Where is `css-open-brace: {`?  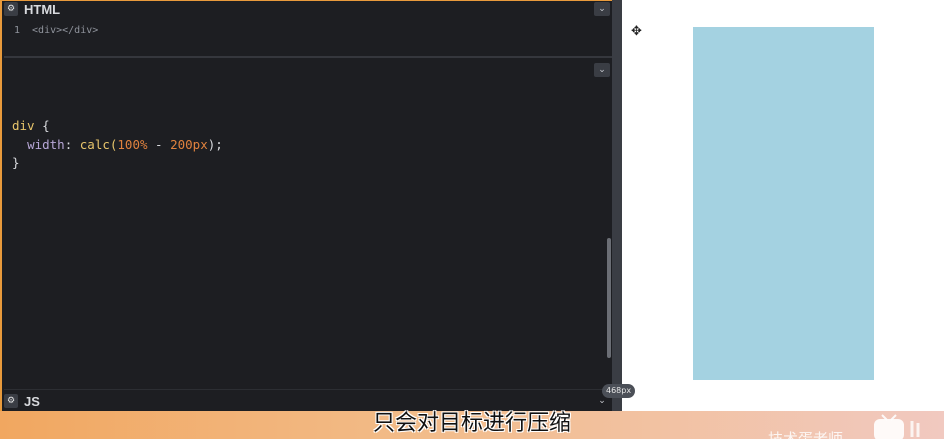
css-open-brace: { is located at coordinates (42, 125).